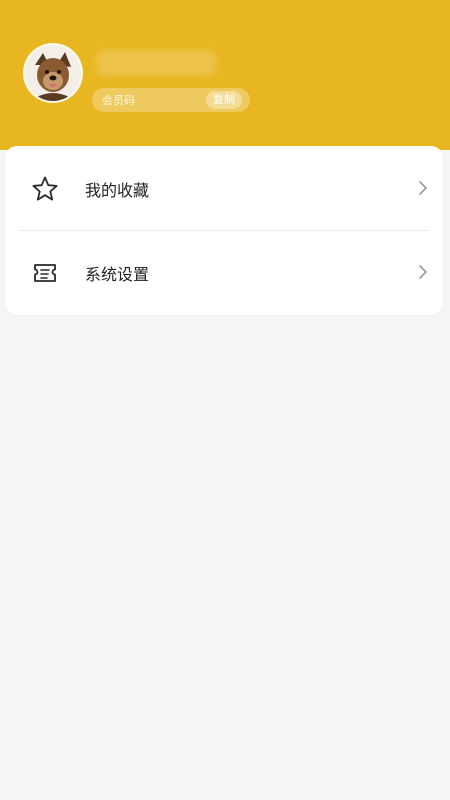 This screenshot has width=450, height=800. I want to click on menu-item-label: 系统设置, so click(117, 274).